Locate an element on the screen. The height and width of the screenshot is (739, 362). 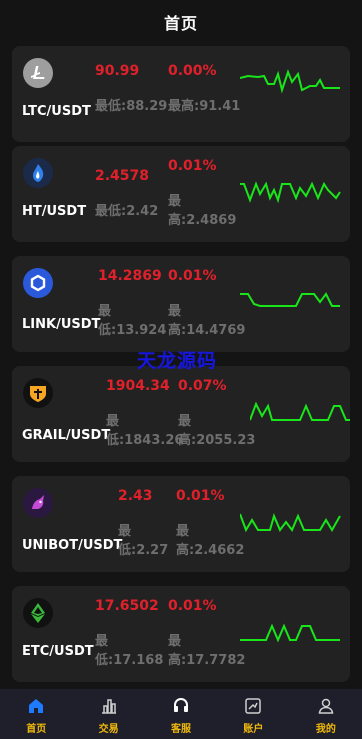
headset-icon is located at coordinates (181, 705).